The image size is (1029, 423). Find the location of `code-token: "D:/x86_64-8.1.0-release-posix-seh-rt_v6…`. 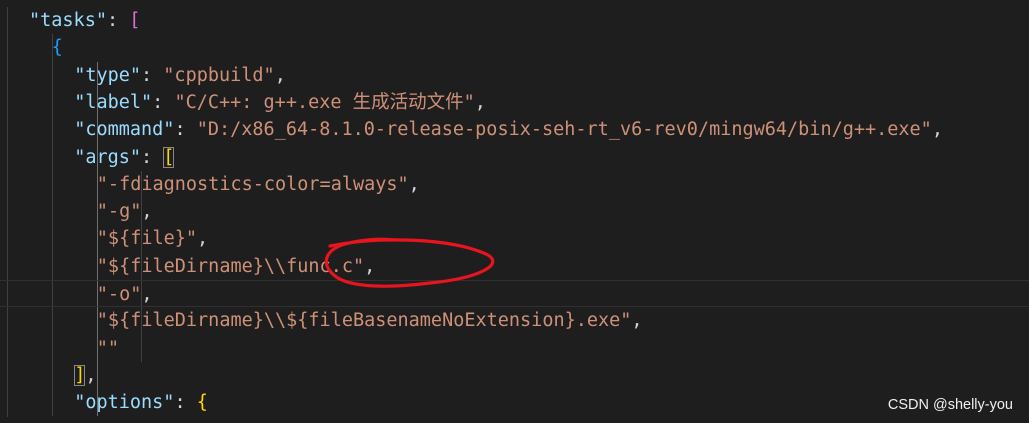

code-token: "D:/x86_64-8.1.0-release-posix-seh-rt_v6… is located at coordinates (564, 130).